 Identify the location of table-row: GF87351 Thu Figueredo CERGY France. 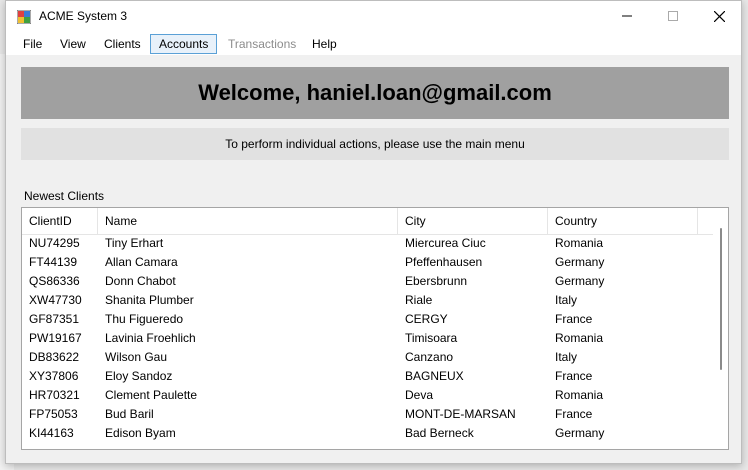
(367, 319).